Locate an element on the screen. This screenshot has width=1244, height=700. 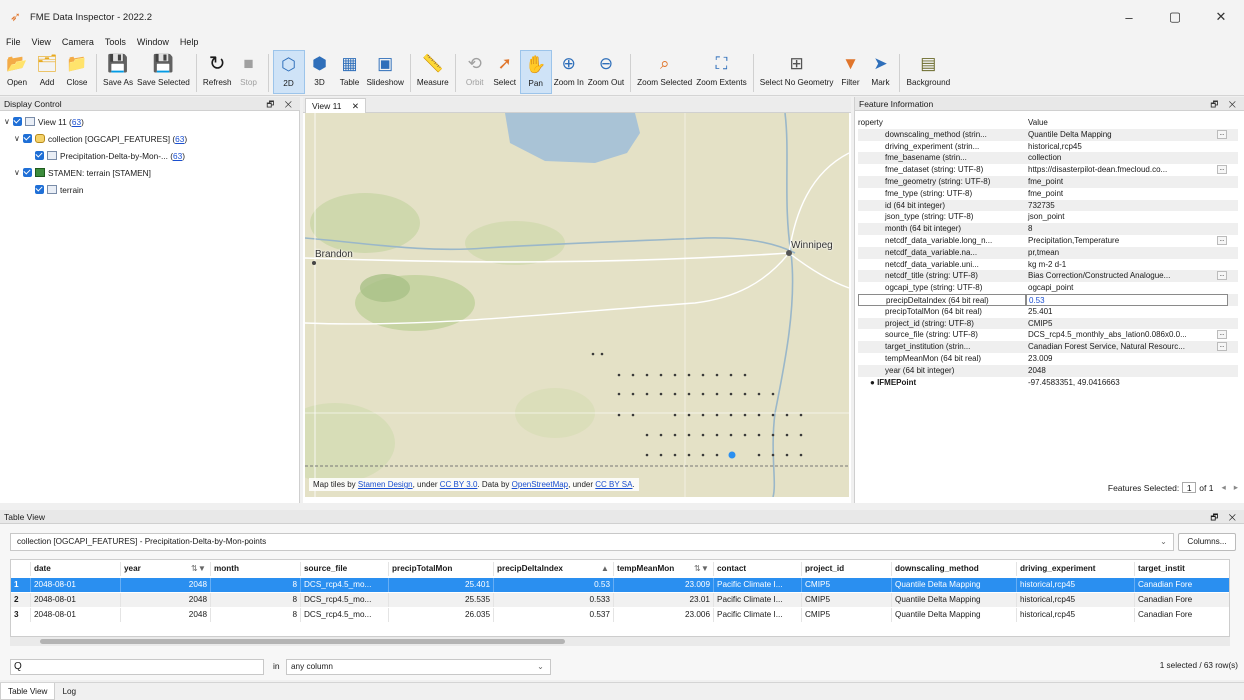
property-value: 25.401 is located at coordinates (1127, 312).